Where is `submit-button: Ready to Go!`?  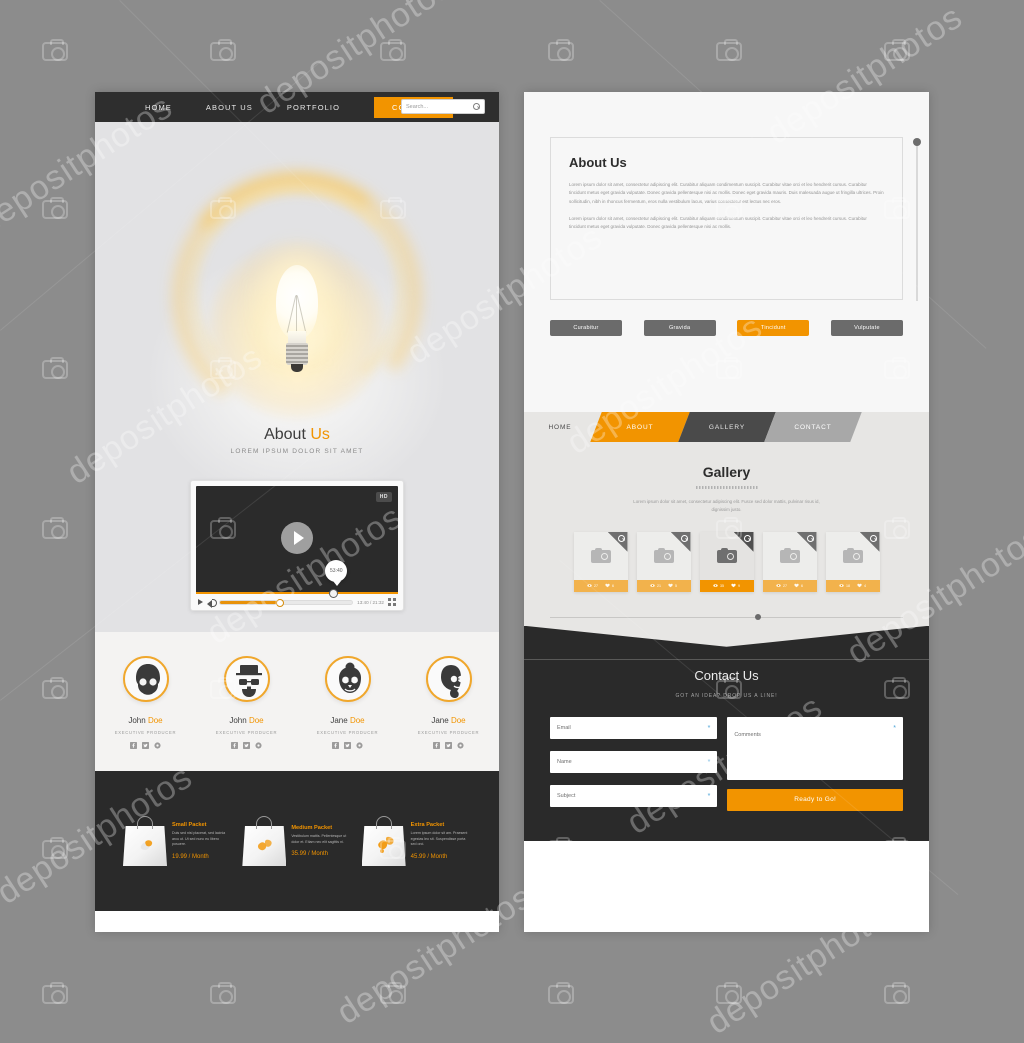 submit-button: Ready to Go! is located at coordinates (815, 799).